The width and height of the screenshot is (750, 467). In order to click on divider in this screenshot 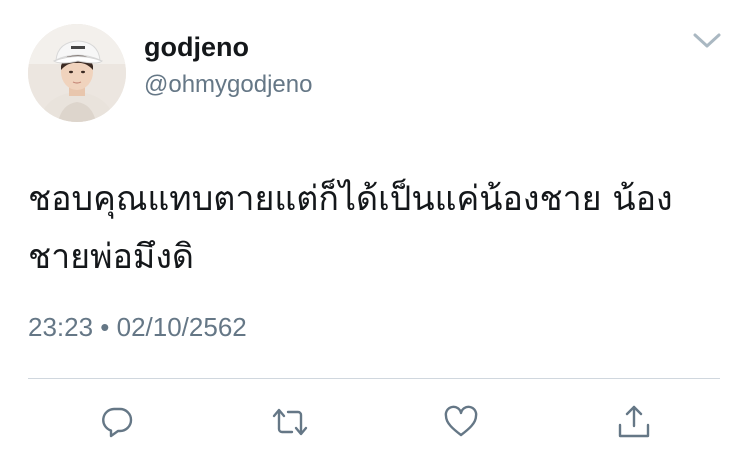, I will do `click(374, 378)`.